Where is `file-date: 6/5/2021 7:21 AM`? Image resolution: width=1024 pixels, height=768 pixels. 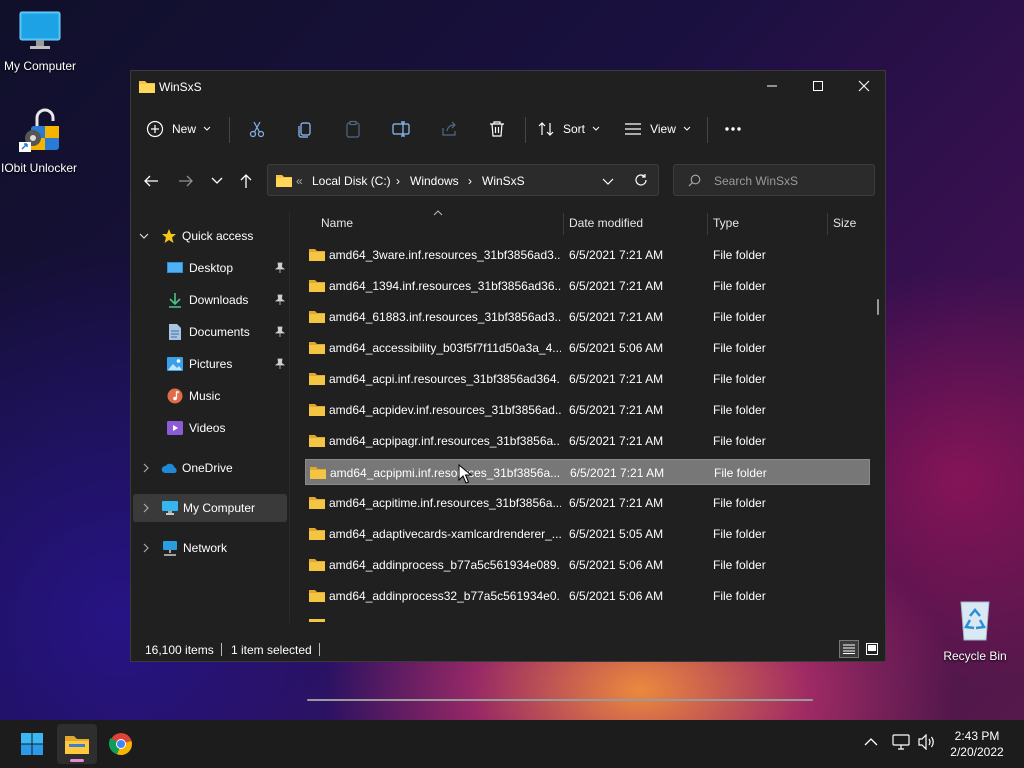
file-date: 6/5/2021 7:21 AM is located at coordinates (616, 317).